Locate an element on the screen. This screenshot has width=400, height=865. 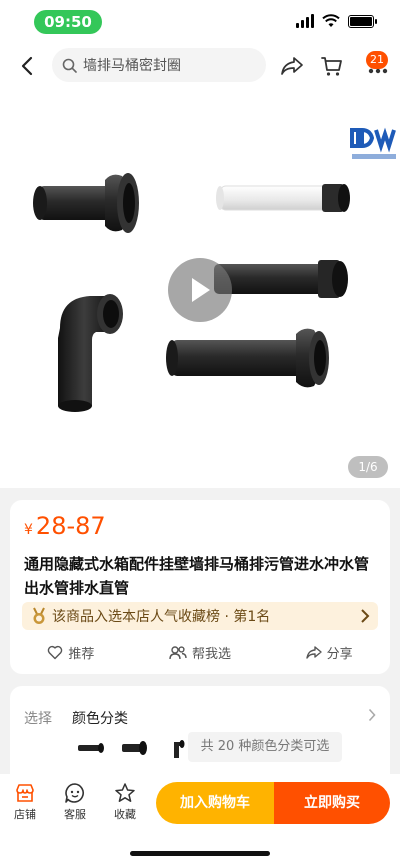
cart-badge: 21 is located at coordinates (377, 60).